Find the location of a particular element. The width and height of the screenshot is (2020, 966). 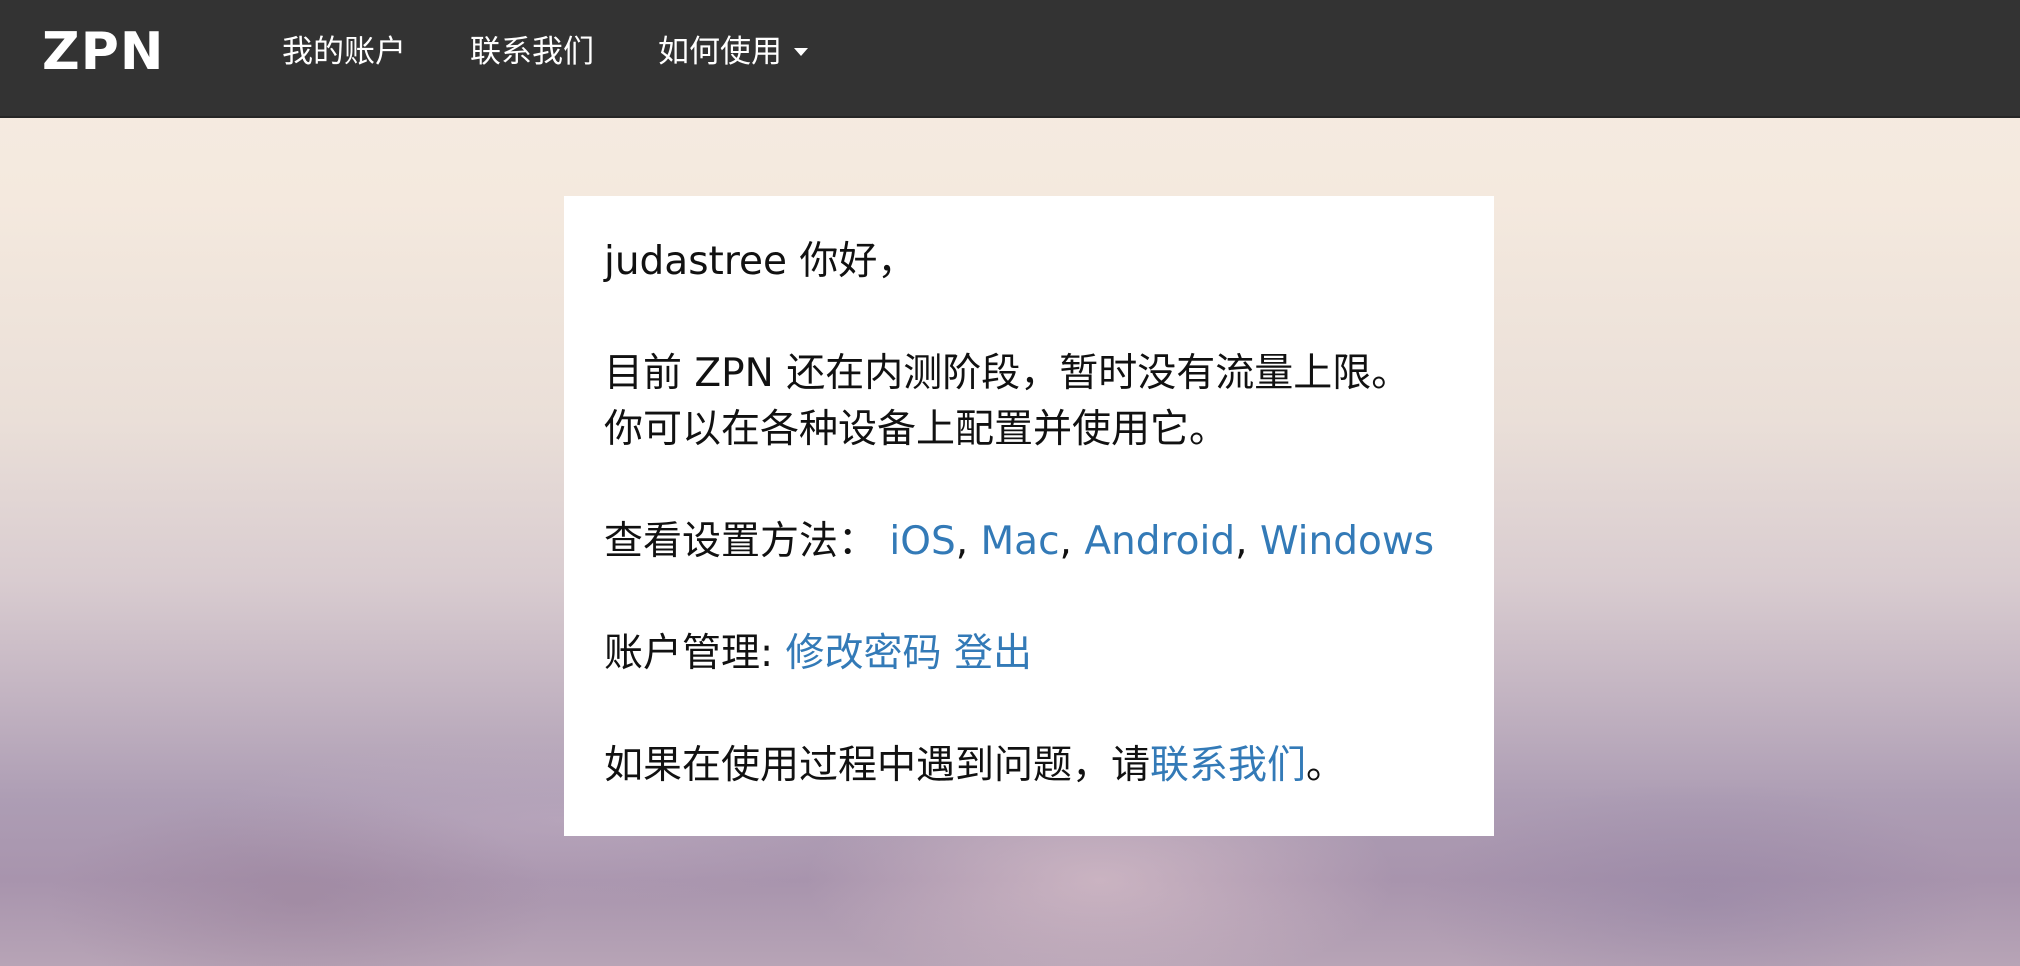

help-prefix: 如果在使用过程中遇到问题，请 is located at coordinates (877, 765).